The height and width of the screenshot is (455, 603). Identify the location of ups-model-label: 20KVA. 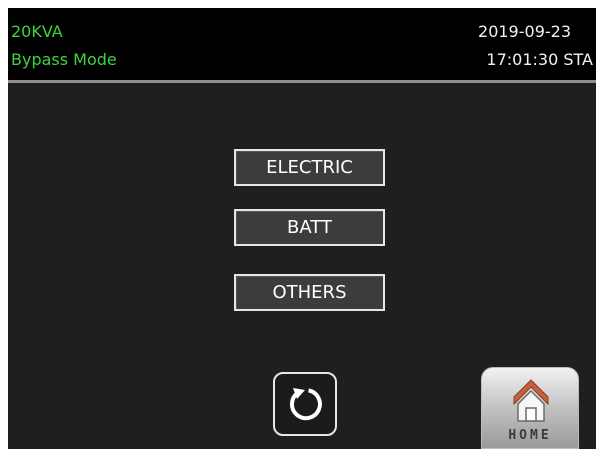
(37, 31).